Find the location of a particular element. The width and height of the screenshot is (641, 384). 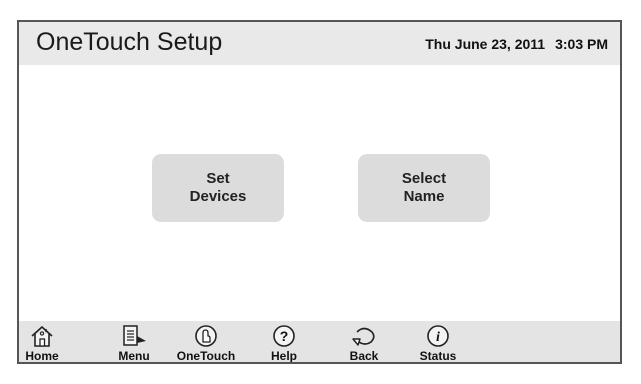

select-name-label-line1: Select is located at coordinates (424, 178).